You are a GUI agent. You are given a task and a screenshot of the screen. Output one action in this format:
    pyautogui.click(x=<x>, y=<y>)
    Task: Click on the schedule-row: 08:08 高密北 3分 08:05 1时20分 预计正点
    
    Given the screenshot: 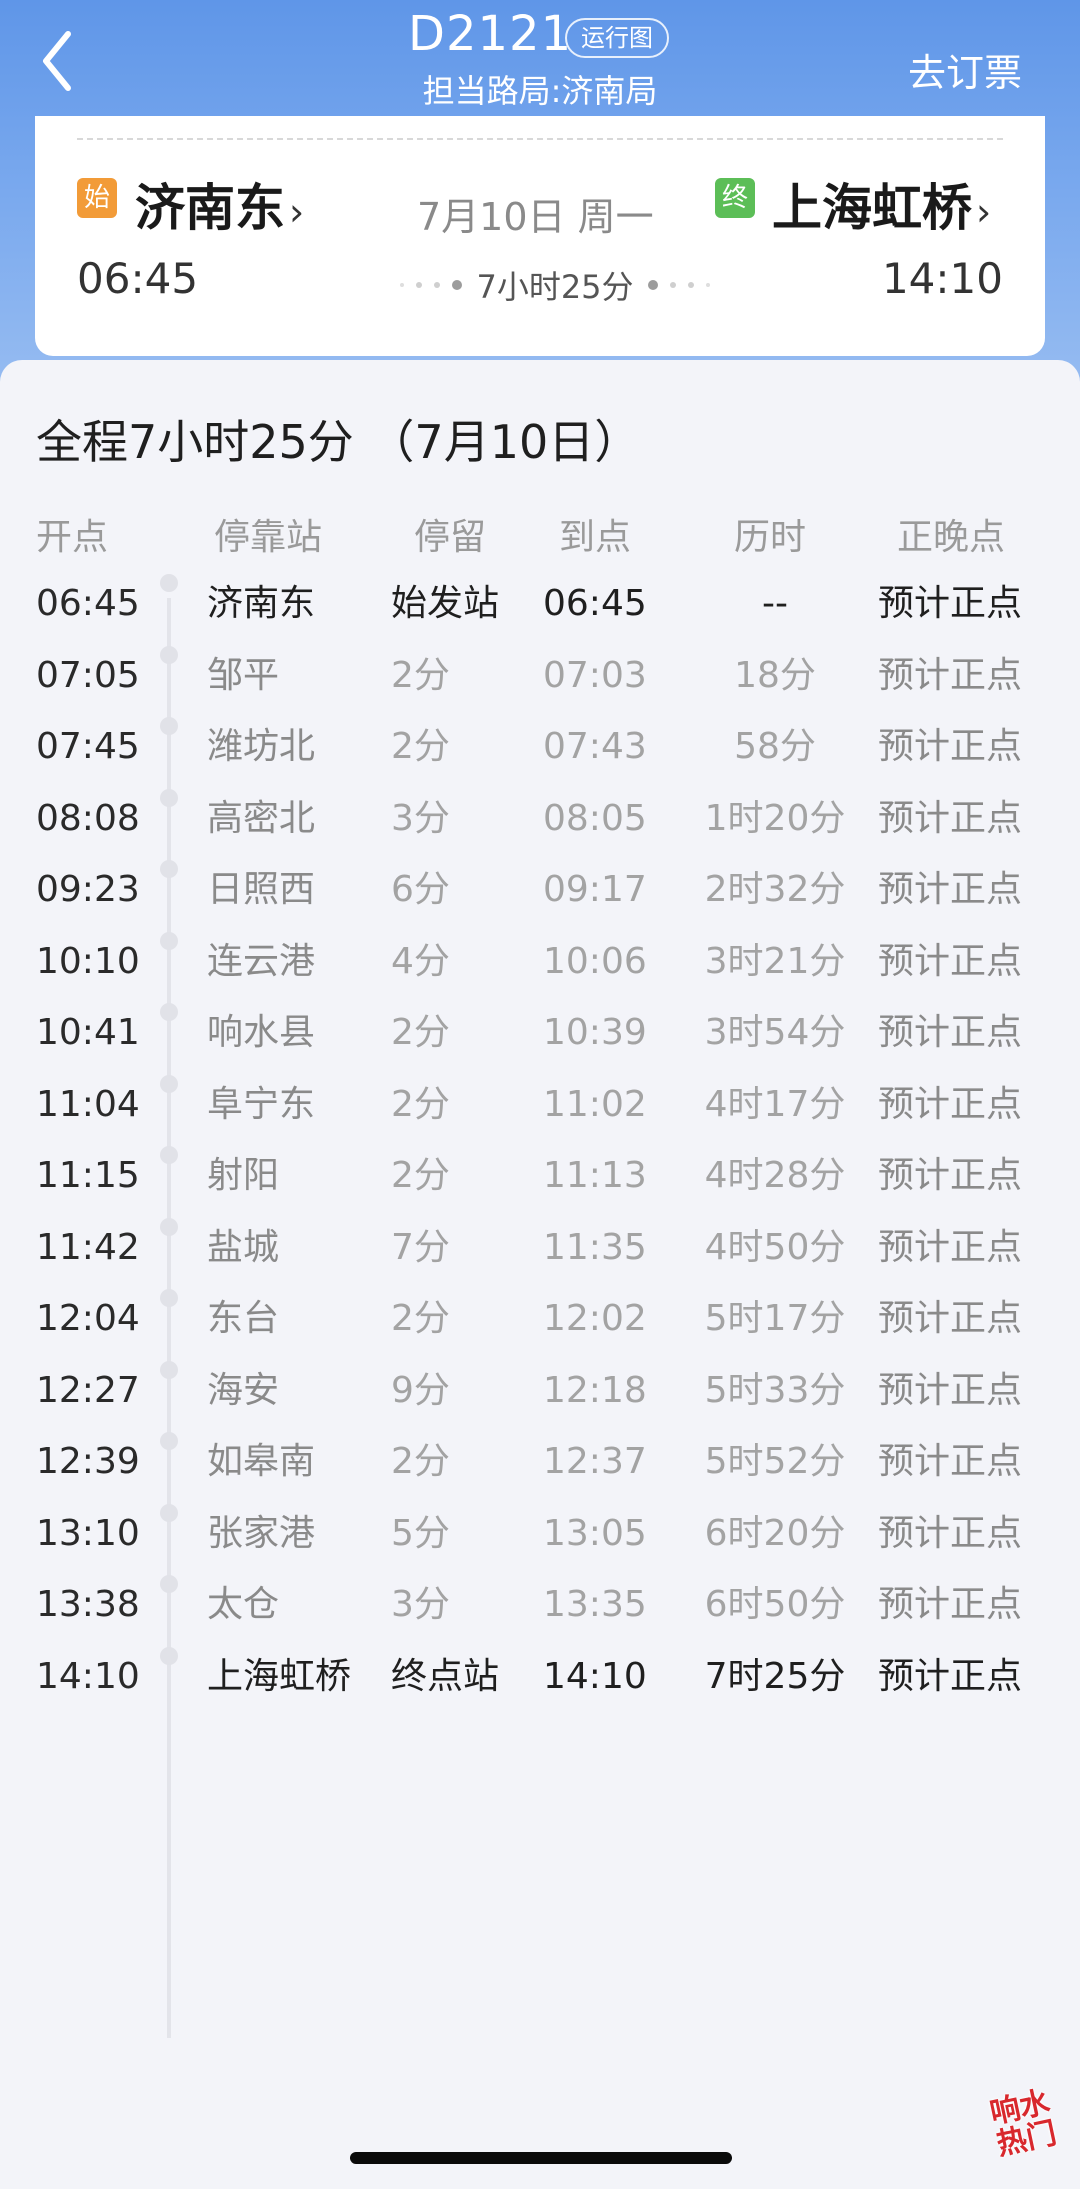 What is the action you would take?
    pyautogui.click(x=540, y=818)
    